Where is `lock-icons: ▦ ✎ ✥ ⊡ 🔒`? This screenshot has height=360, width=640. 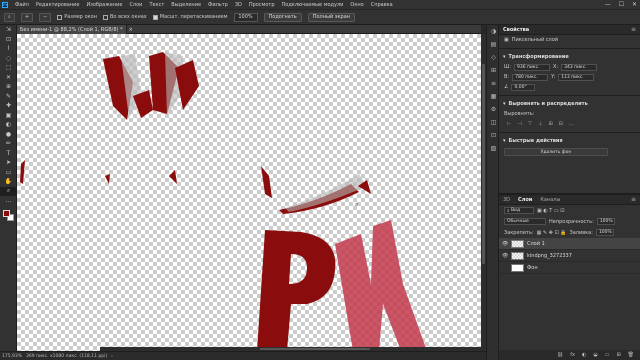
lock-icons: ▦ ✎ ✥ ⊡ 🔒 is located at coordinates (552, 233).